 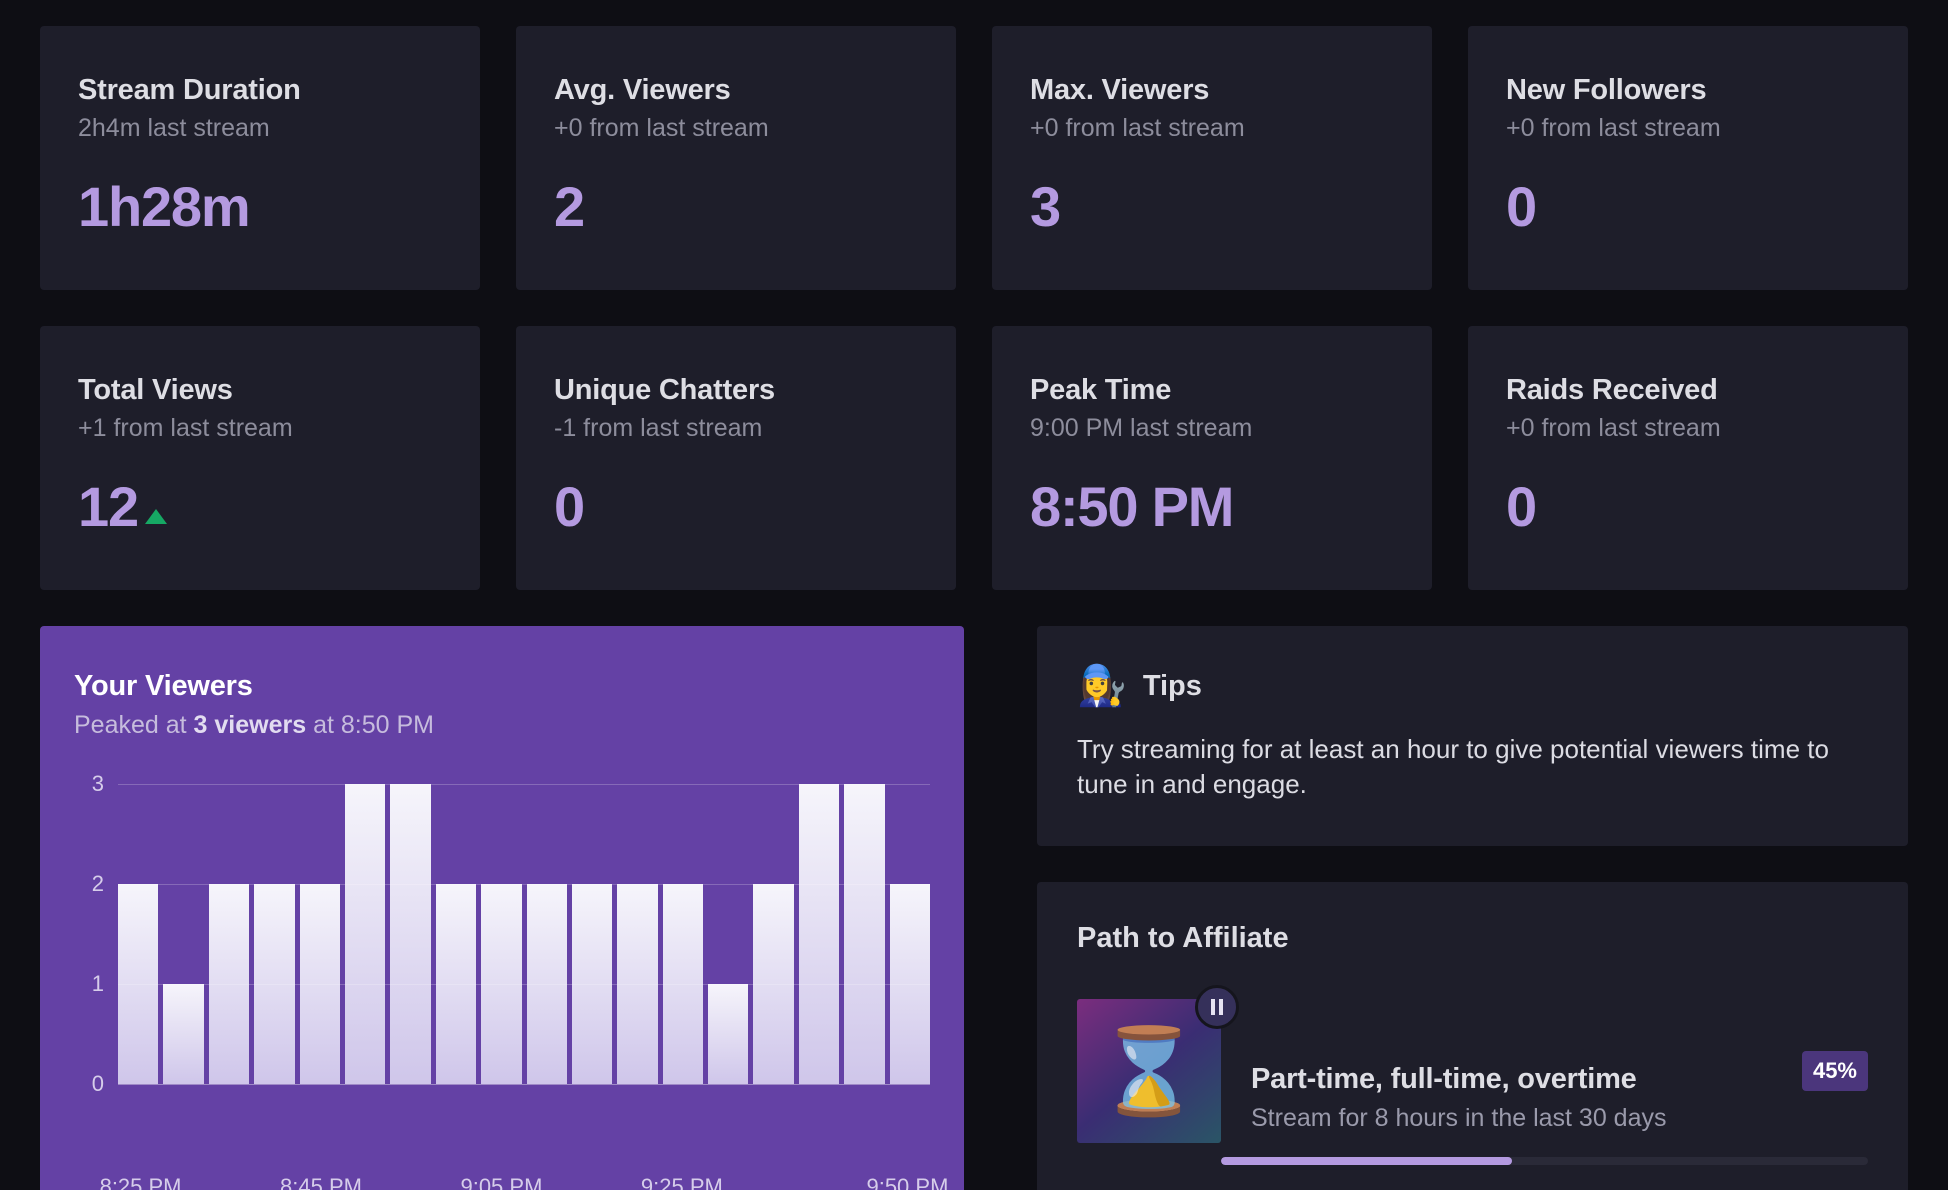 What do you see at coordinates (1183, 938) in the screenshot?
I see `affiliate-card-title: Path to Affiliate` at bounding box center [1183, 938].